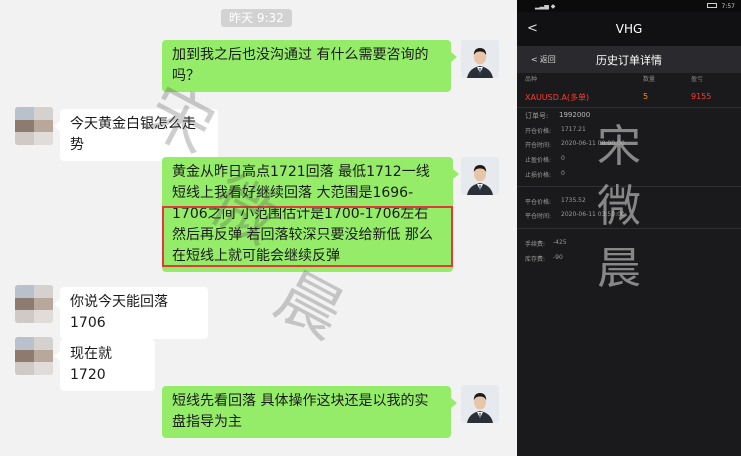 The width and height of the screenshot is (741, 456). Describe the element at coordinates (538, 175) in the screenshot. I see `field-label-stop-loss: 止损价格:` at that location.